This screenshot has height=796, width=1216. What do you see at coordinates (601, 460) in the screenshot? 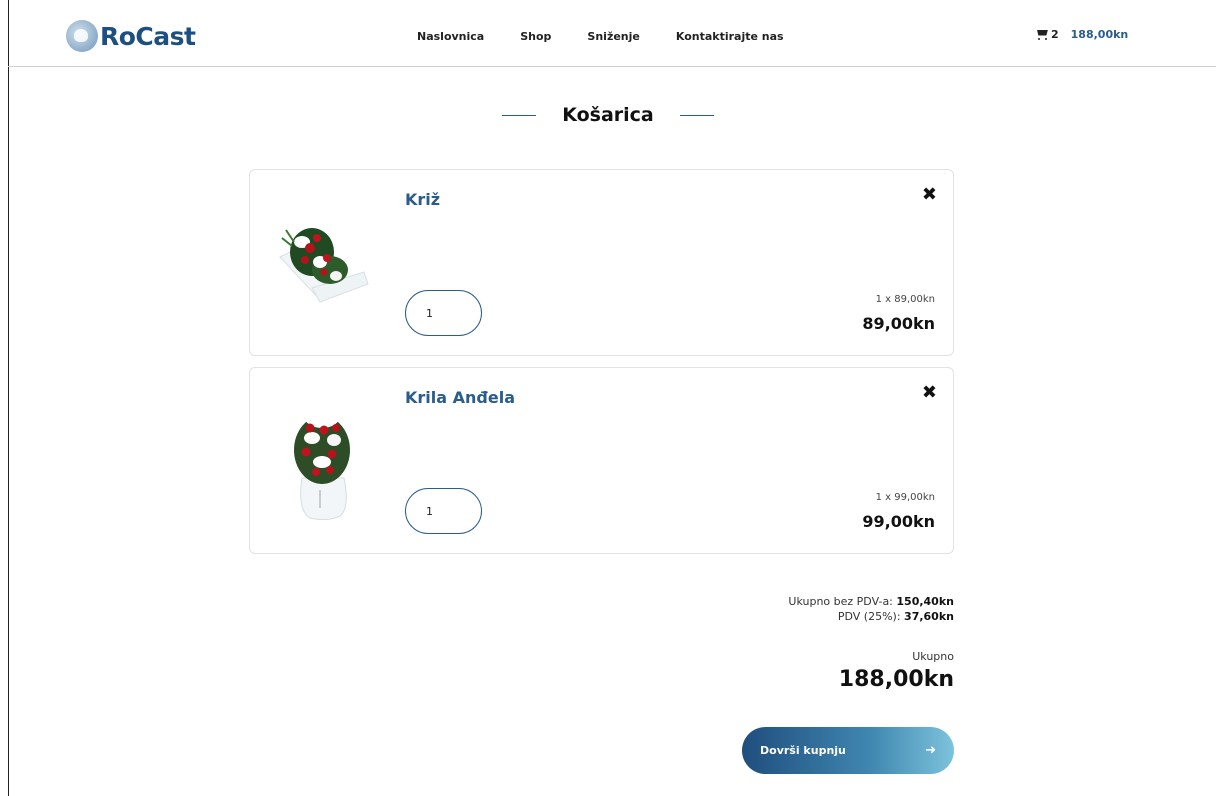
I see `cart-item: Krila Anđela ✖ 1 x 99,00kn 99,00kn` at bounding box center [601, 460].